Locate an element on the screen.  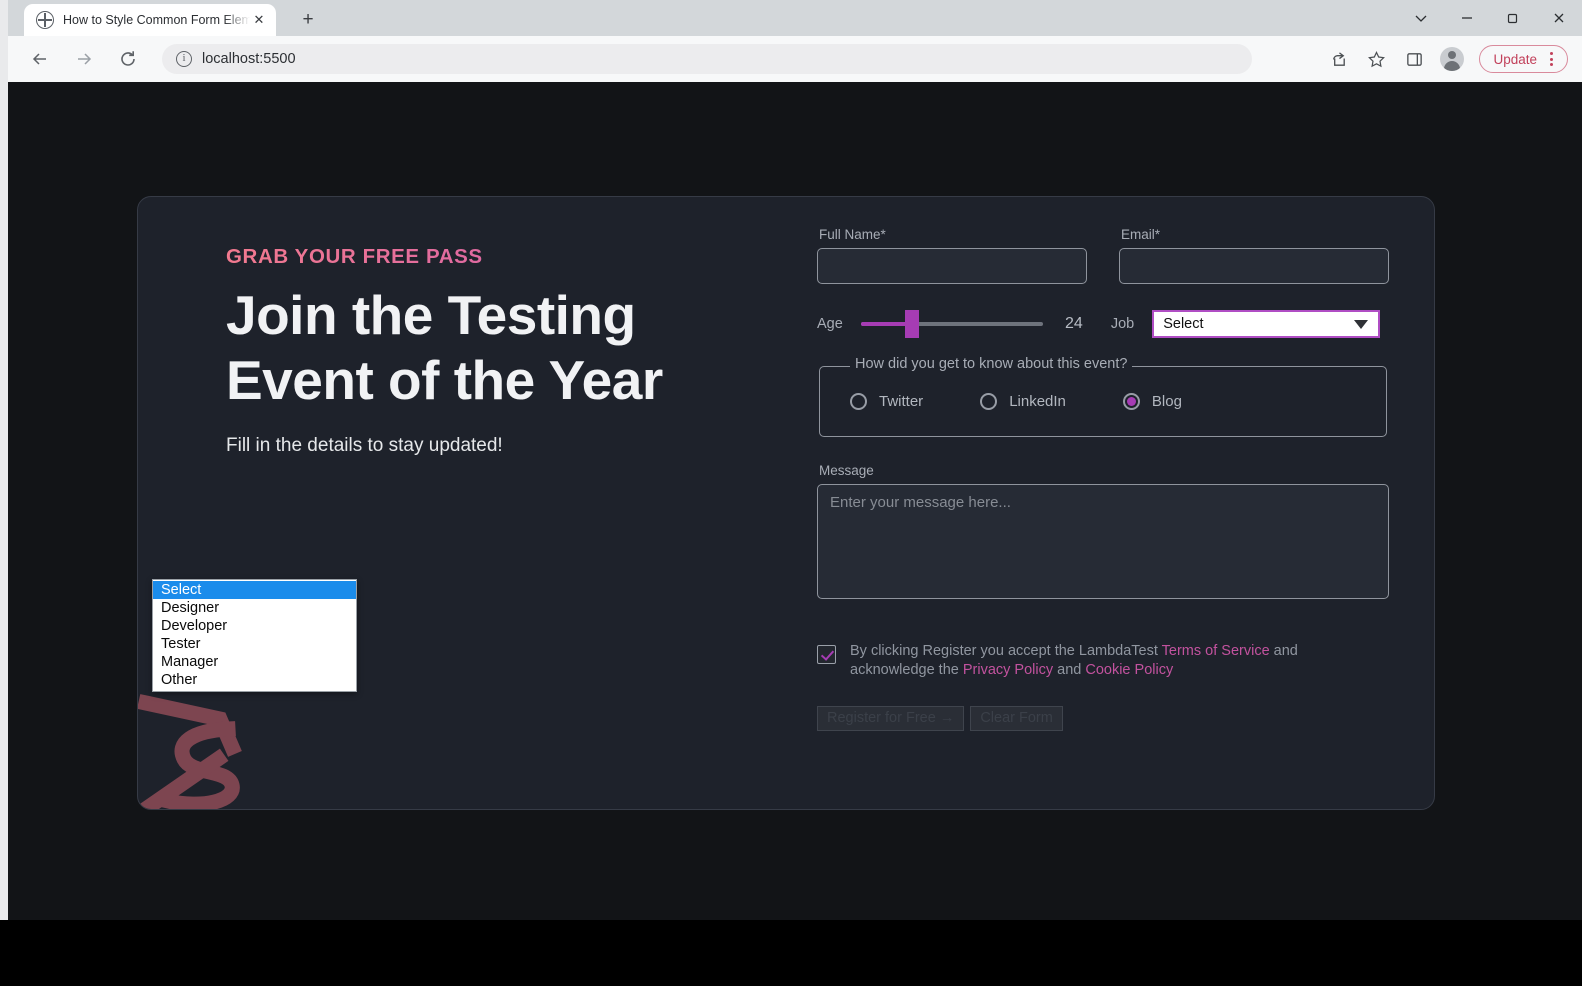
side-panel-icon is located at coordinates (1414, 59).